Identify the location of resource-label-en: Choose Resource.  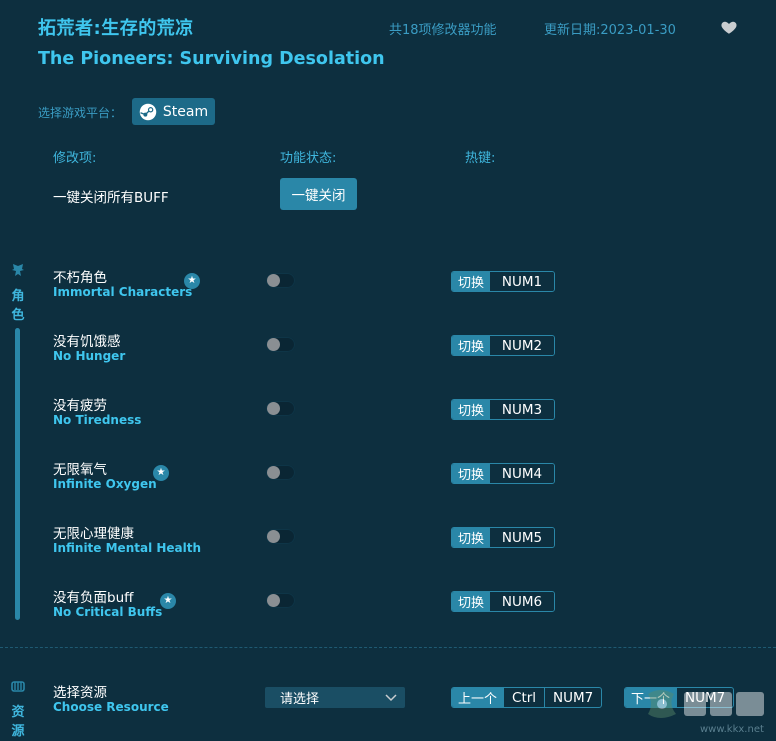
(111, 707).